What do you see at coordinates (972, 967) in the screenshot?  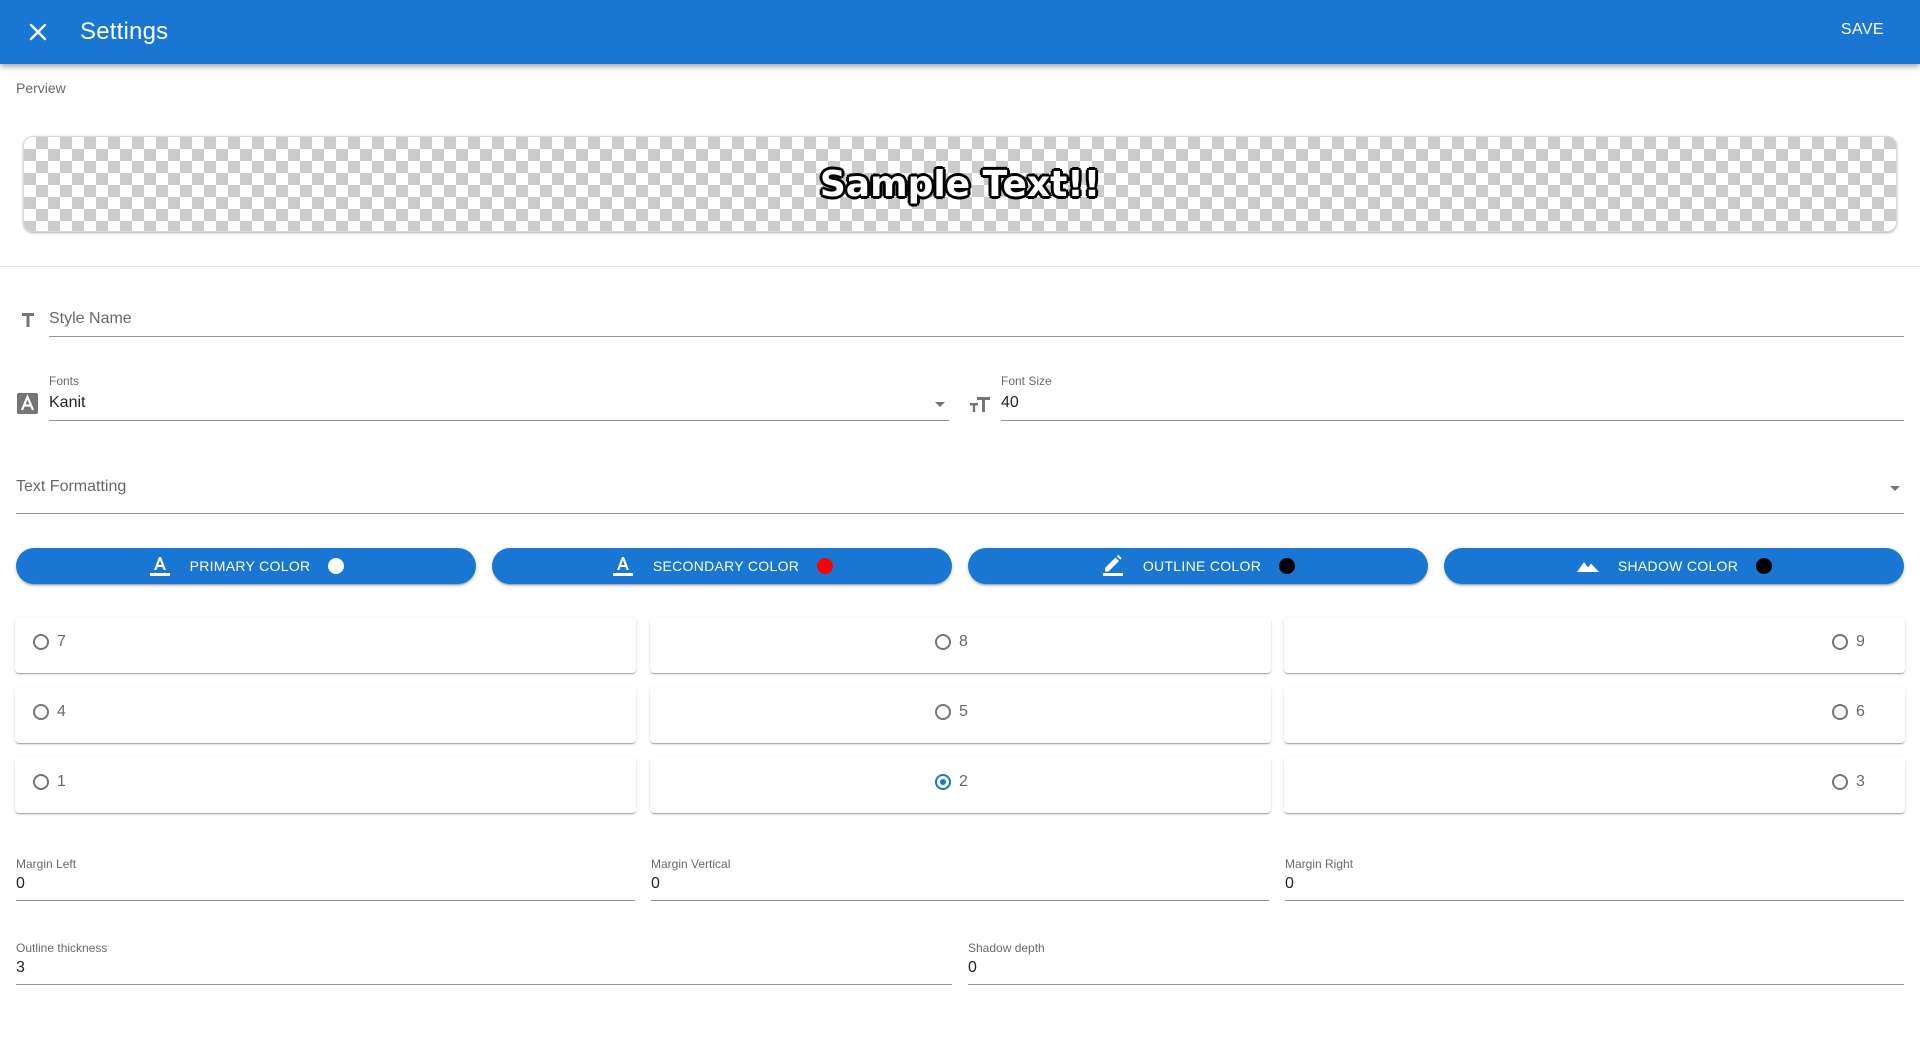 I see `shadow-depth-value: 0` at bounding box center [972, 967].